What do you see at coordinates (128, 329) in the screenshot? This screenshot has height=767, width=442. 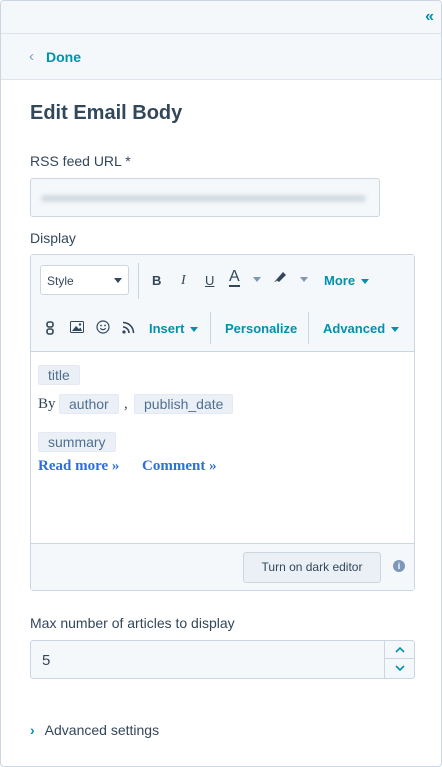 I see `rss-icon` at bounding box center [128, 329].